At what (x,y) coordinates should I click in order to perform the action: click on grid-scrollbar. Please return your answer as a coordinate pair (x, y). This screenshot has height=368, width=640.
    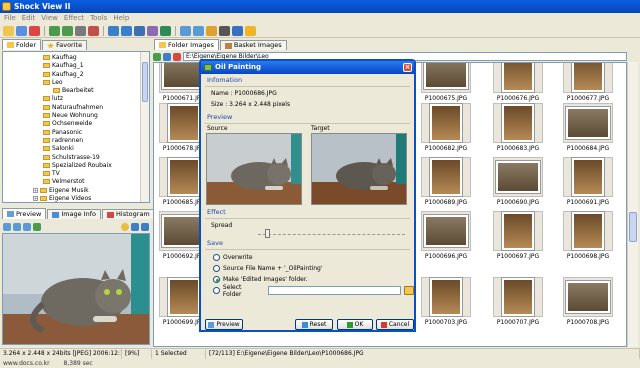
    Looking at the image, I should click on (632, 204).